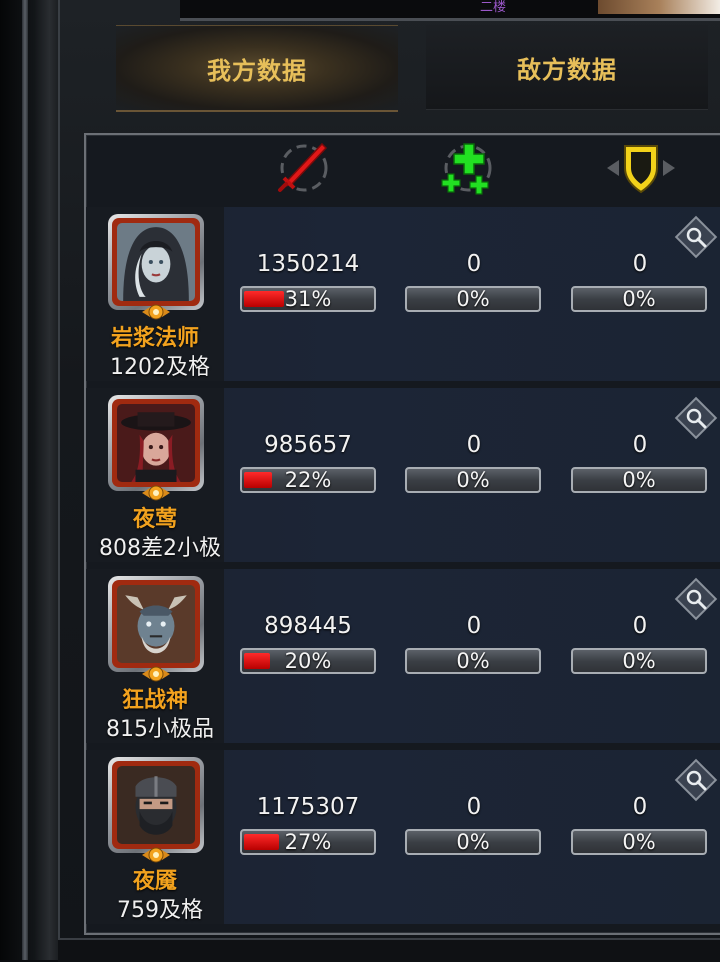 The image size is (720, 962). Describe the element at coordinates (493, 7) in the screenshot. I see `banner-tag: 二楼` at that location.